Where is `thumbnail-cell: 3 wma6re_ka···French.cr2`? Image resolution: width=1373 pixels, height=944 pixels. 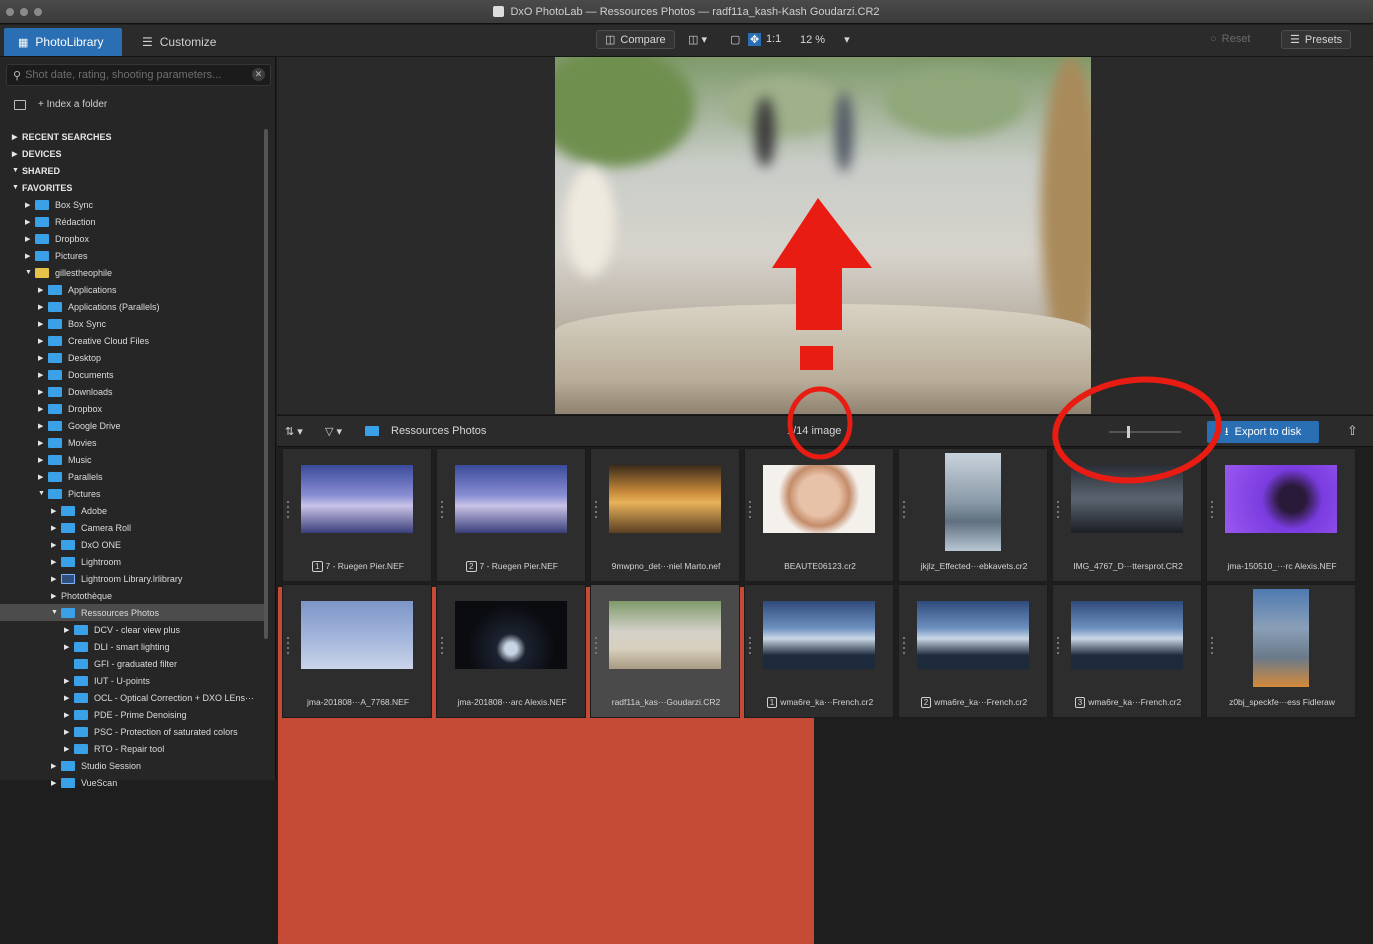 thumbnail-cell: 3 wma6re_ka···French.cr2 is located at coordinates (1127, 651).